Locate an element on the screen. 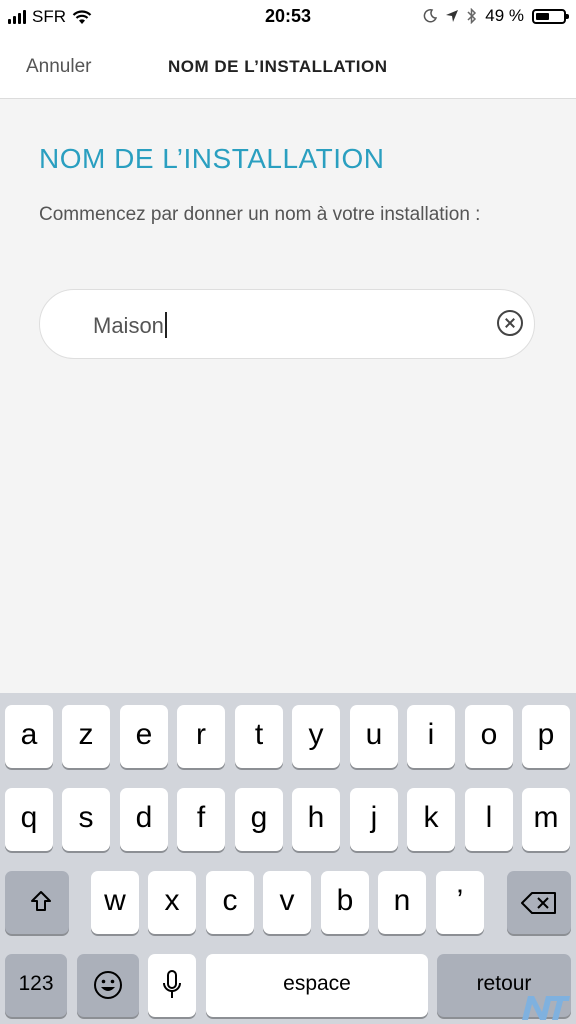 The height and width of the screenshot is (1024, 576). battery-percent: 49 % is located at coordinates (504, 15).